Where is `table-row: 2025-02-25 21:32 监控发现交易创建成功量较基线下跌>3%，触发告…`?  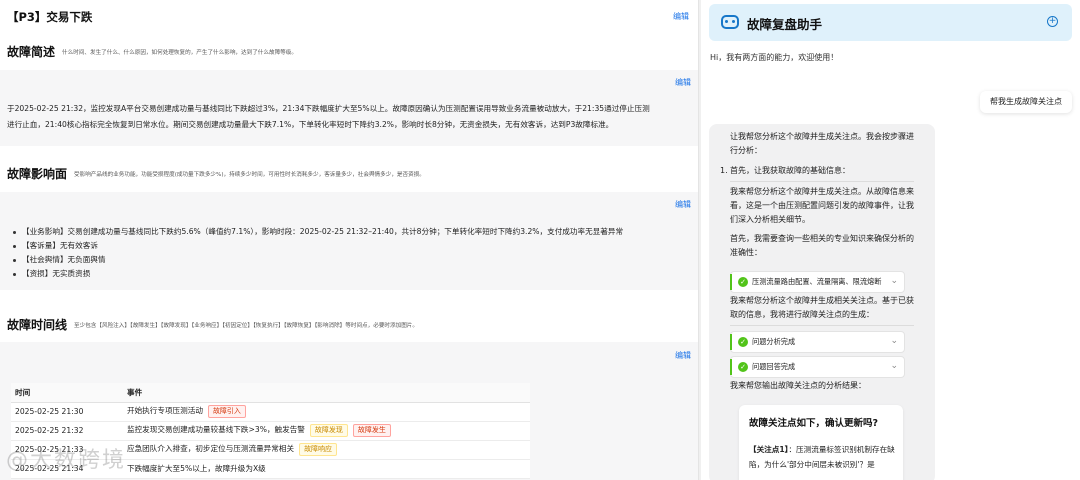
table-row: 2025-02-25 21:32 监控发现交易创建成功量较基线下跌>3%，触发告… is located at coordinates (270, 431).